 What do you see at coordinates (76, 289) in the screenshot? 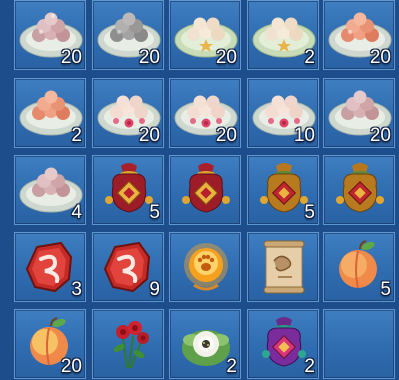
I see `item-count: 3` at bounding box center [76, 289].